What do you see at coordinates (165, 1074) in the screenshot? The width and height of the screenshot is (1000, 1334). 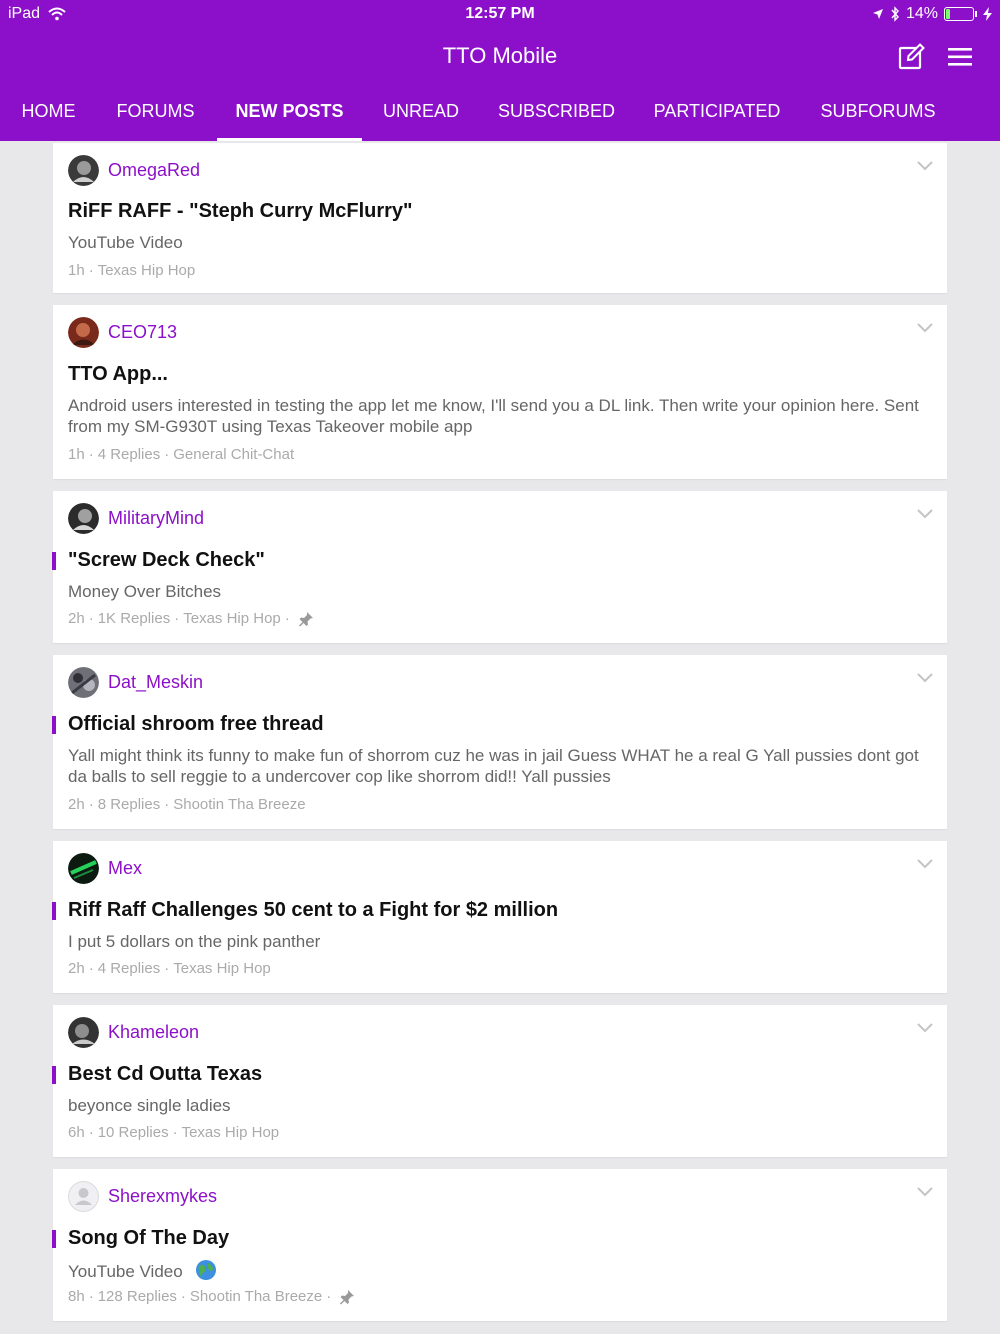 I see `post-title: Best Cd Outta Texas` at bounding box center [165, 1074].